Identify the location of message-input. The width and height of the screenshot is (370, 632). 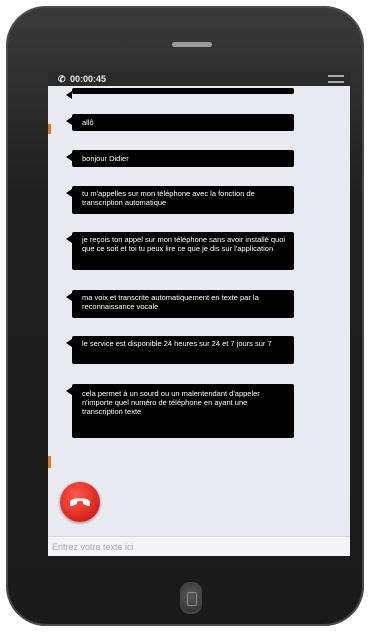
(197, 547).